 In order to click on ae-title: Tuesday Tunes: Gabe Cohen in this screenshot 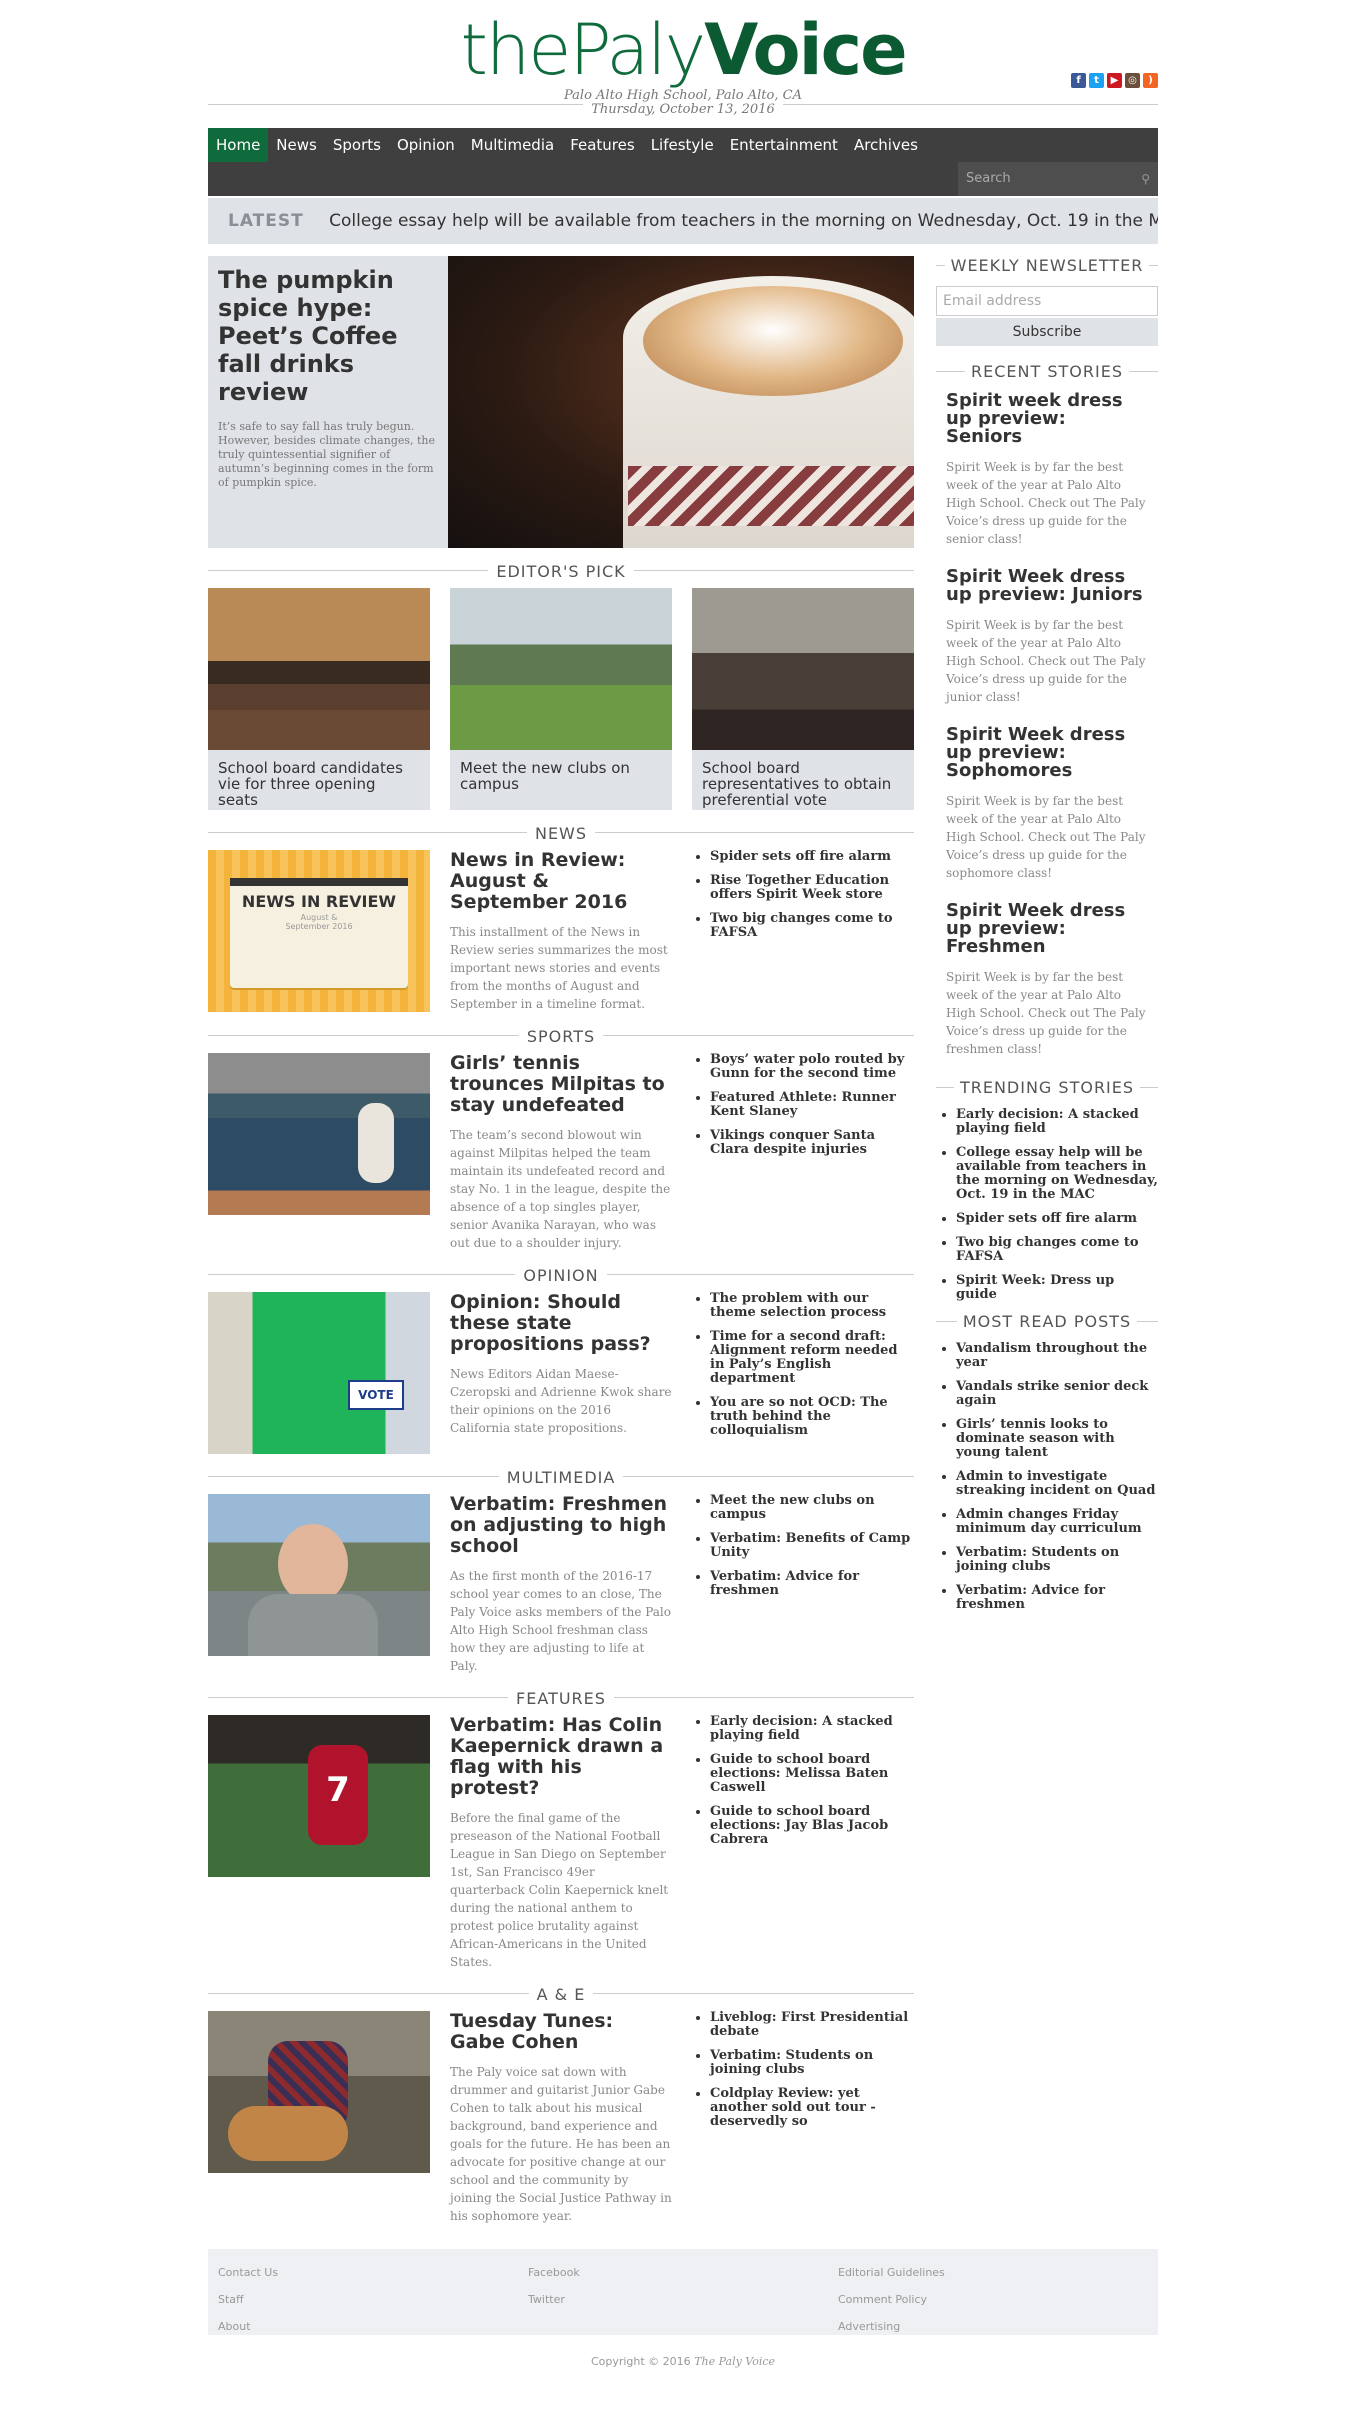, I will do `click(561, 2032)`.